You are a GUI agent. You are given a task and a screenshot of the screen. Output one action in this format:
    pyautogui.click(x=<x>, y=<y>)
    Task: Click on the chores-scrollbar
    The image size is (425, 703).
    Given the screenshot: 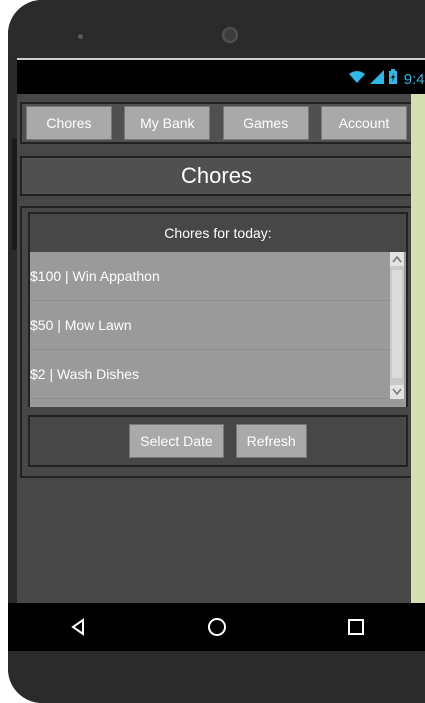 What is the action you would take?
    pyautogui.click(x=397, y=325)
    